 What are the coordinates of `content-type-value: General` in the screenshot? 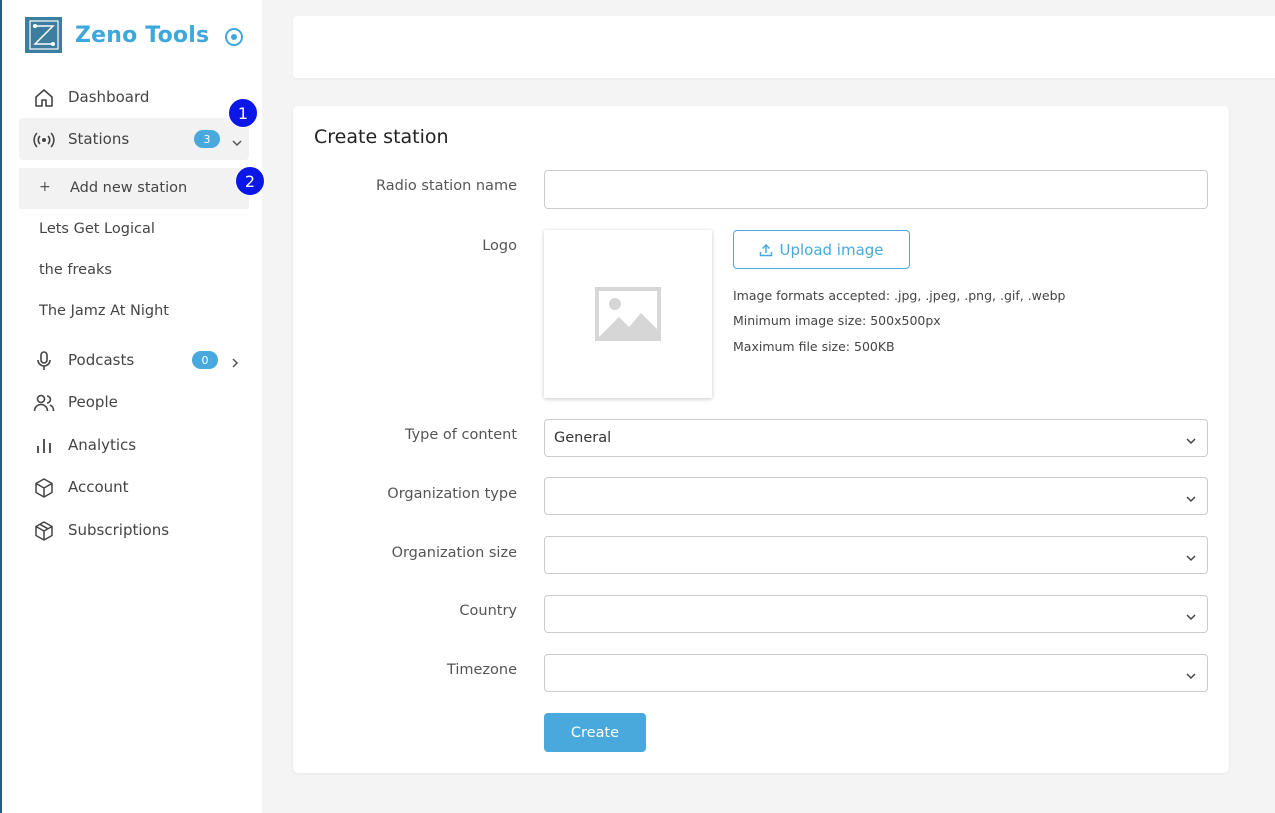 It's located at (583, 438).